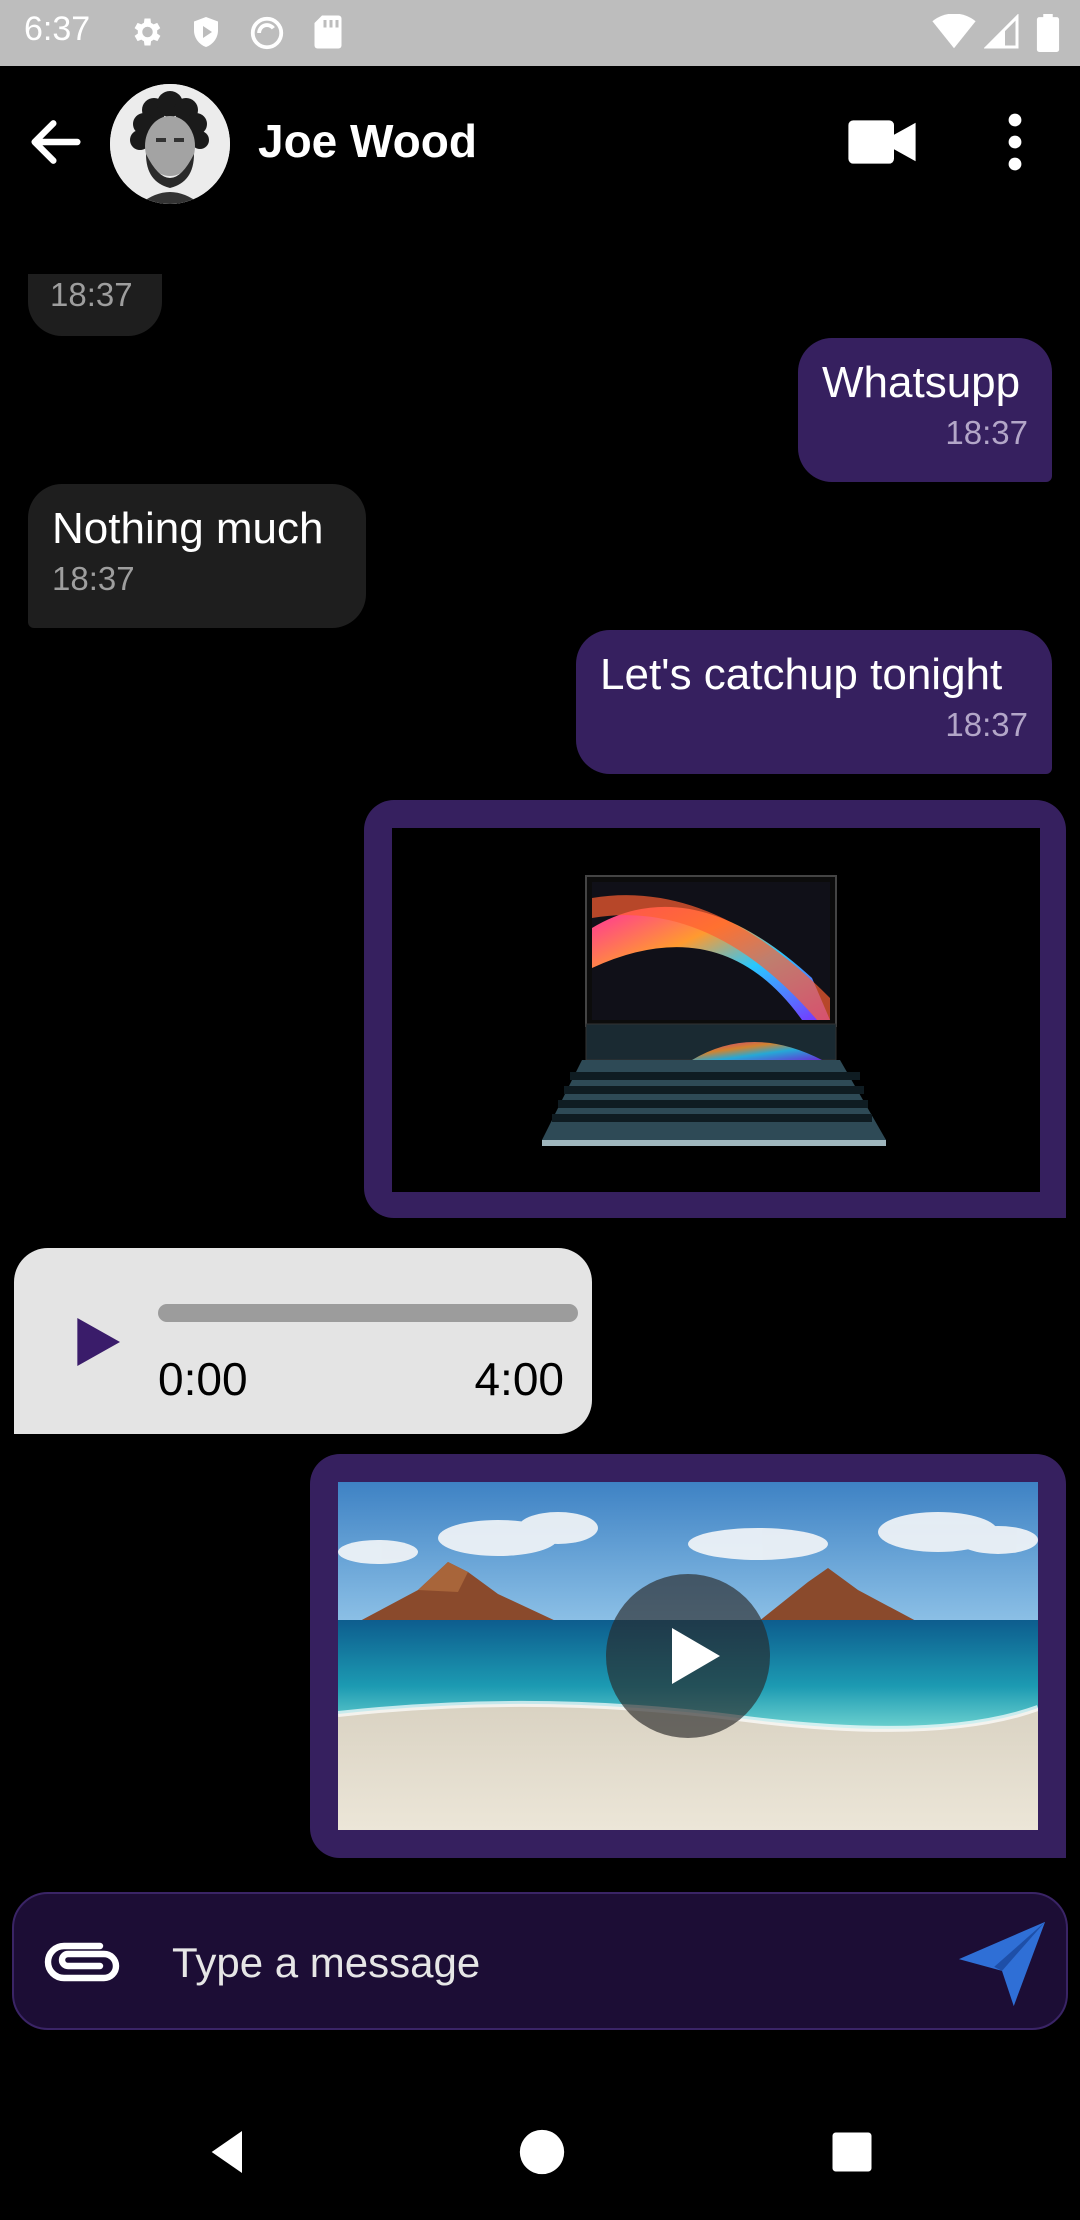 This screenshot has width=1080, height=2220. I want to click on message-composer, so click(540, 1961).